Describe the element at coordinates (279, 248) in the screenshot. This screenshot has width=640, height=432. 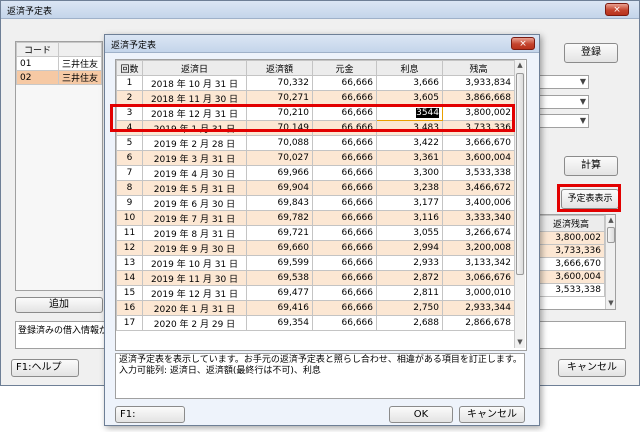
I see `cell-payment: 69,660` at that location.